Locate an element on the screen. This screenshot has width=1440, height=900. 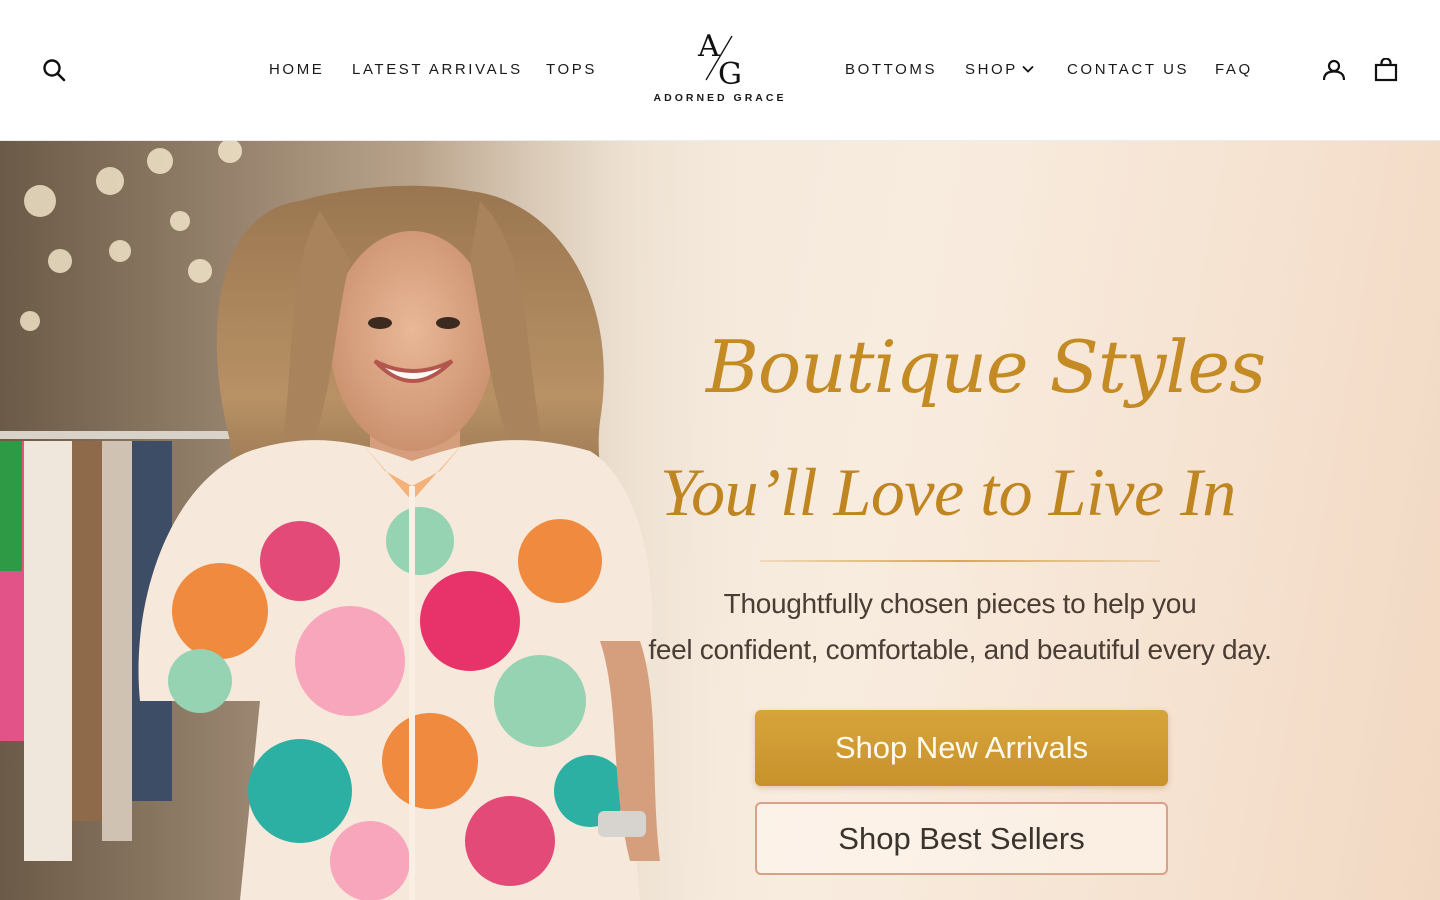
brand-logo: A G ADORNED GRACE is located at coordinates (720, 69).